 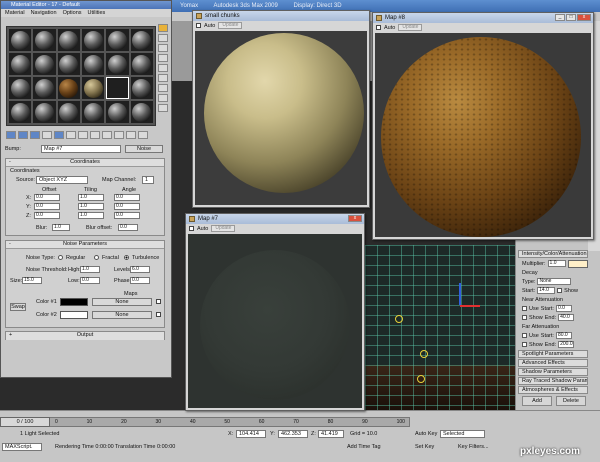 I want to click on map7-auto-checkbox, so click(x=191, y=228).